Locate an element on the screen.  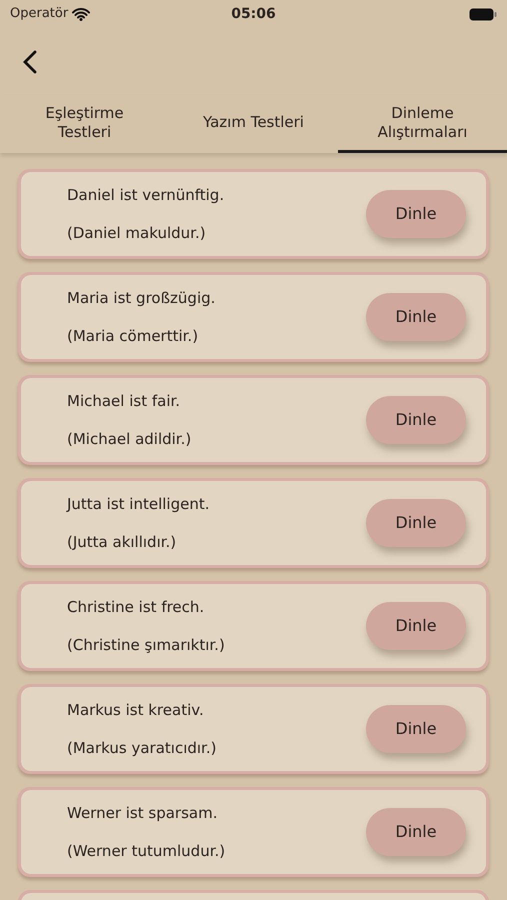
turkish-translation: (Werner tutumludur.) is located at coordinates (146, 851).